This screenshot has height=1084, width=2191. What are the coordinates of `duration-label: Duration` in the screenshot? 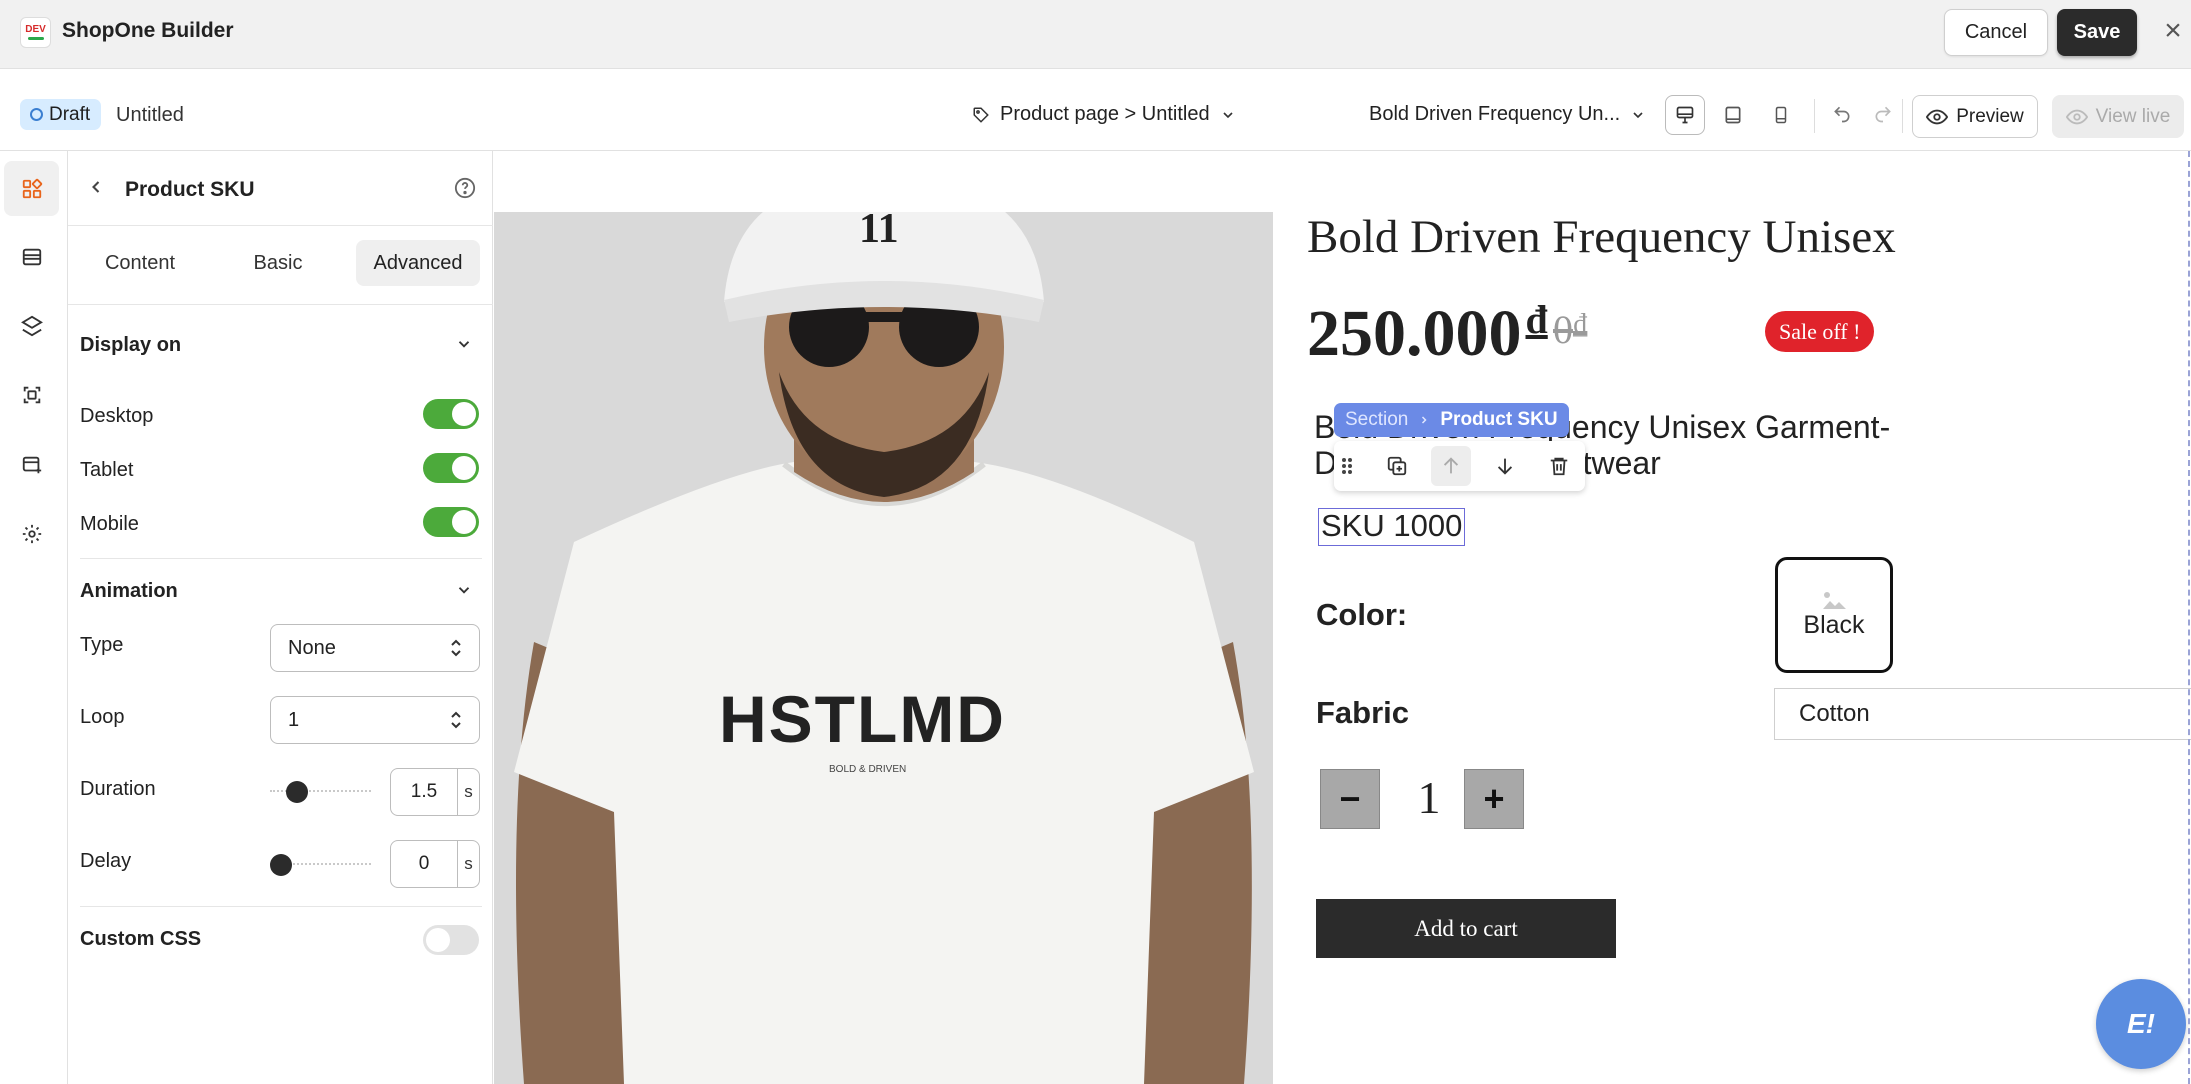 It's located at (118, 789).